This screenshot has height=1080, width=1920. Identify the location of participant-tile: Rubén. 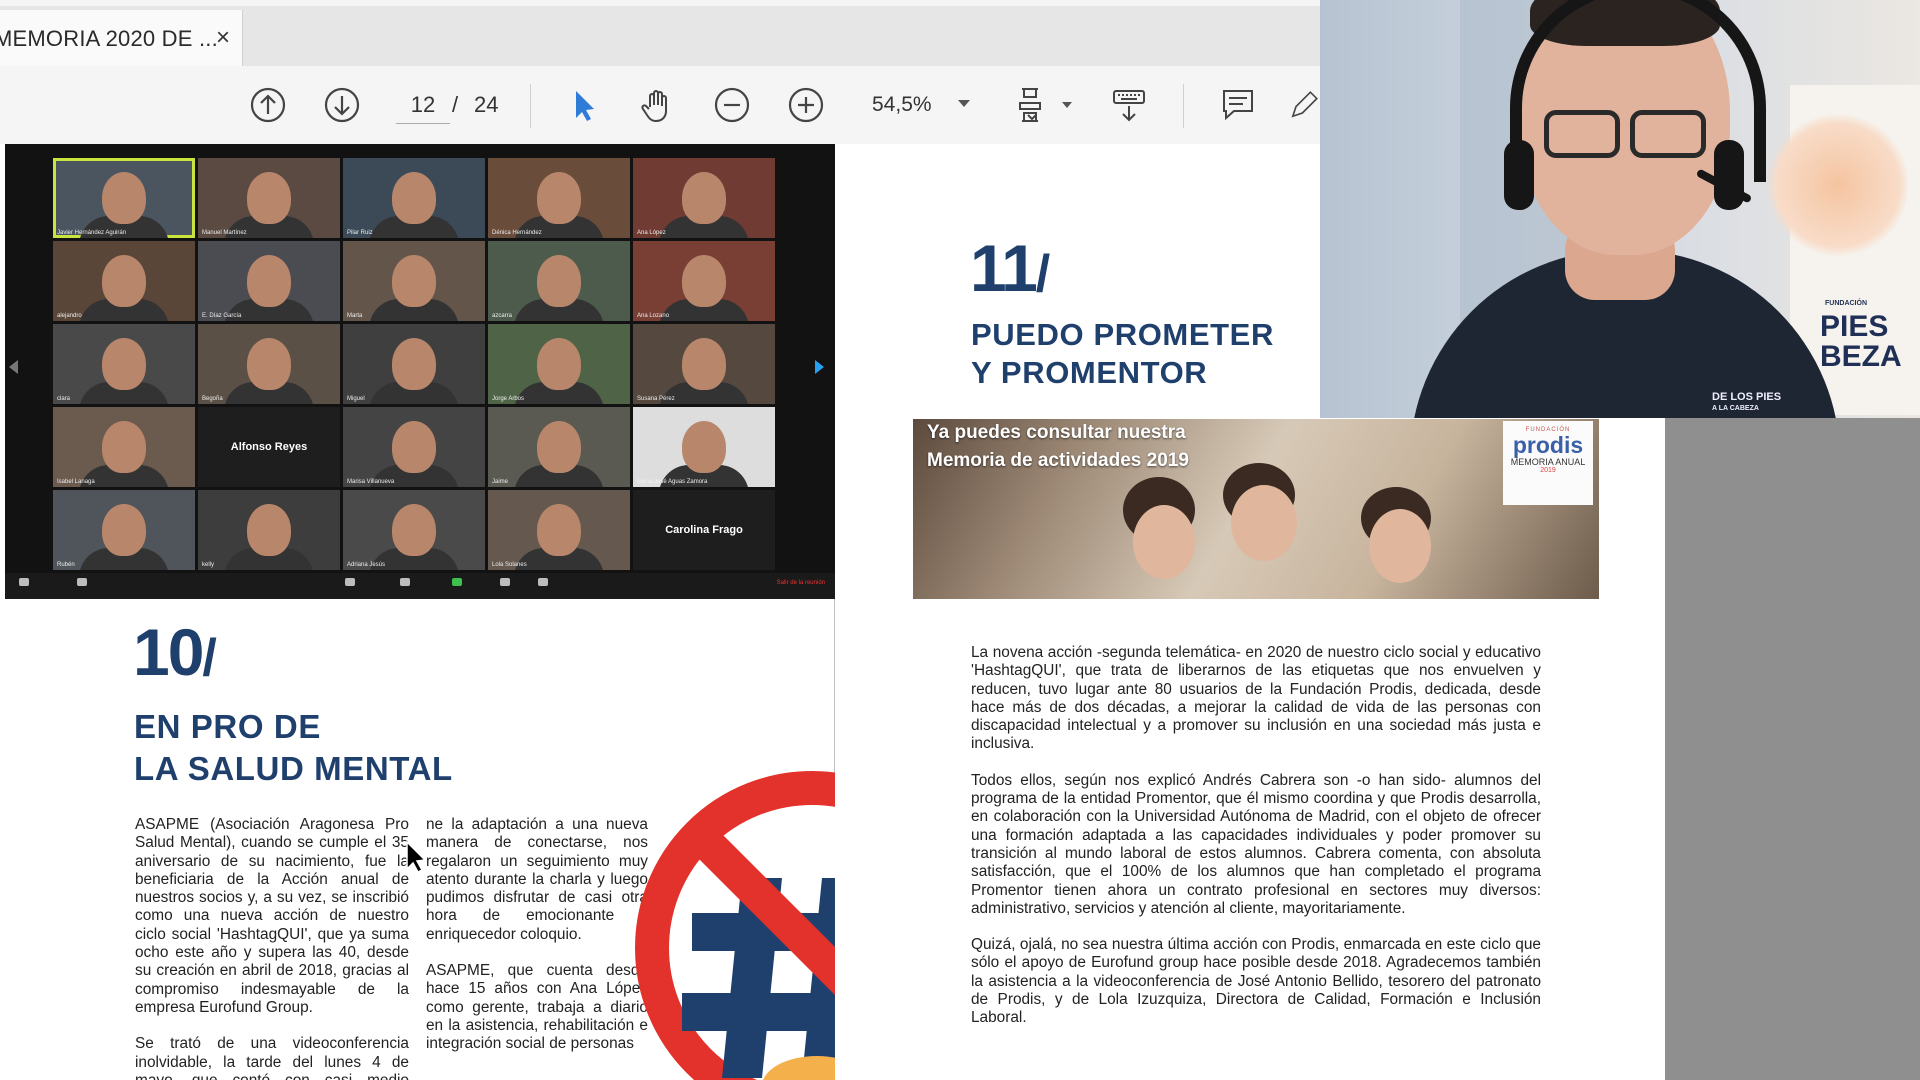
(124, 530).